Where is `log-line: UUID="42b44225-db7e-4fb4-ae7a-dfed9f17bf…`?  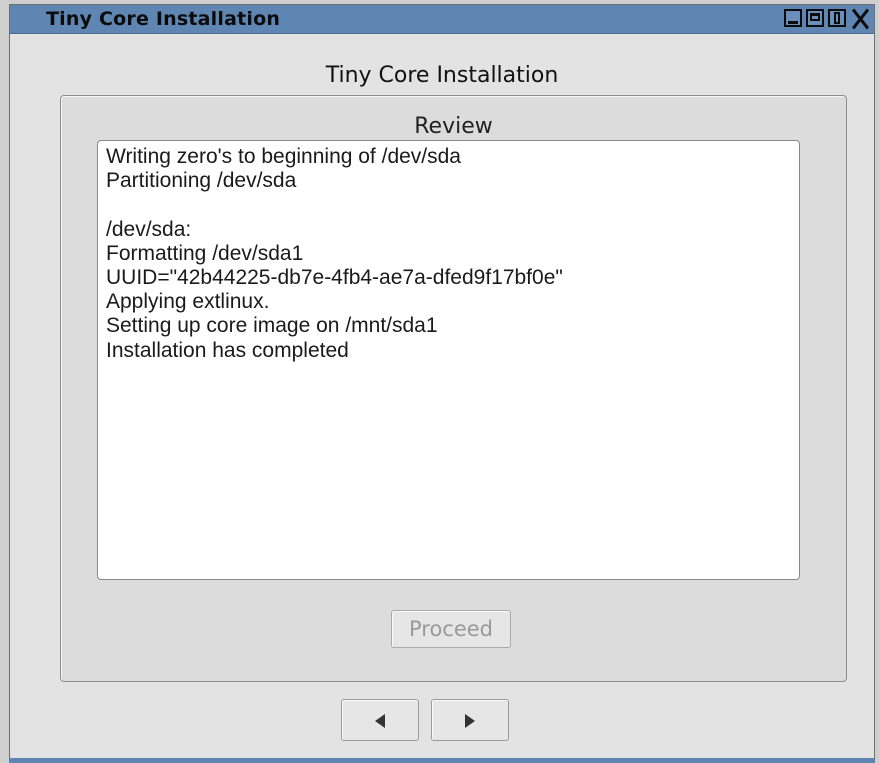
log-line: UUID="42b44225-db7e-4fb4-ae7a-dfed9f17bf… is located at coordinates (334, 278).